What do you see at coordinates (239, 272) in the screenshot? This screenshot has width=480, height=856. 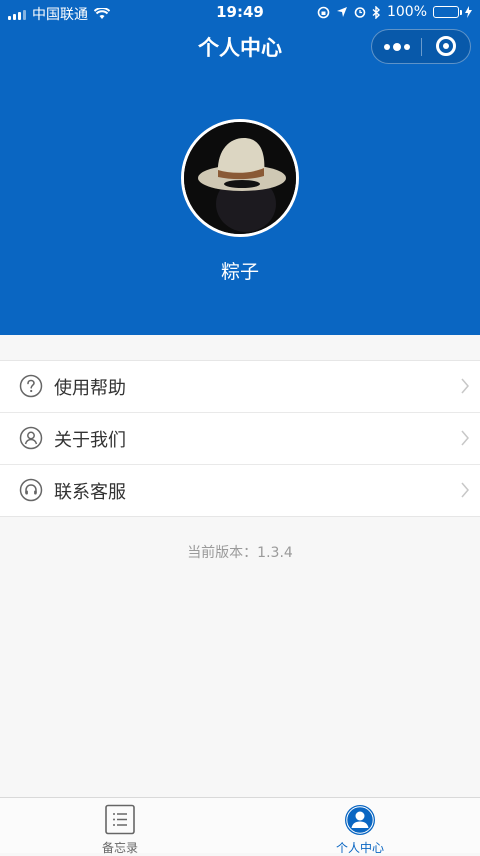 I see `username: 粽子` at bounding box center [239, 272].